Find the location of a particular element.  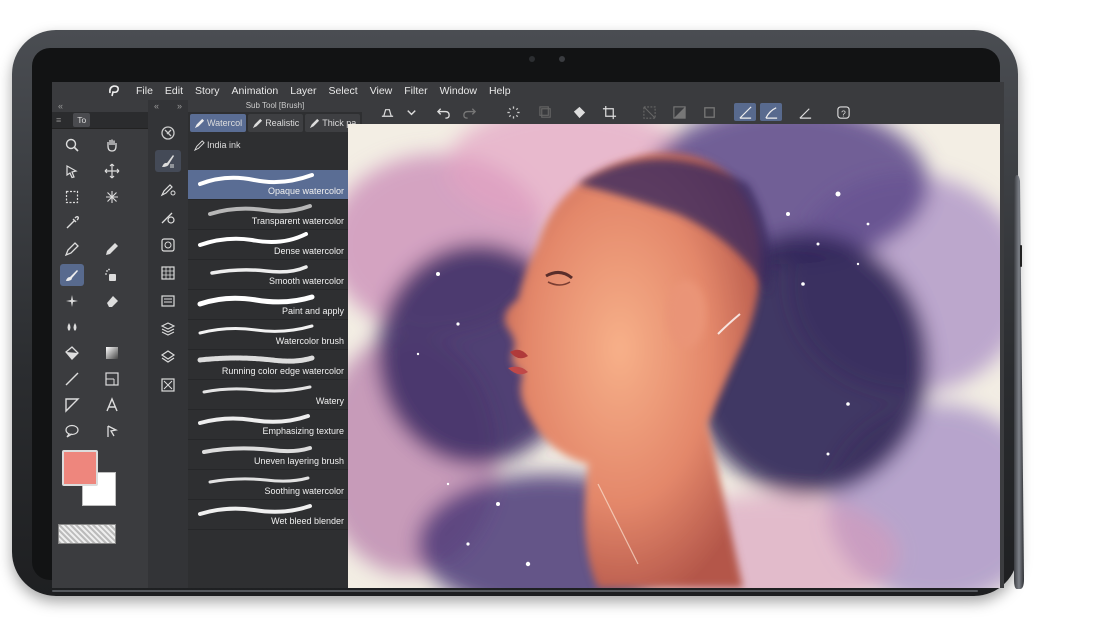

list-item: Watery is located at coordinates (275, 395).